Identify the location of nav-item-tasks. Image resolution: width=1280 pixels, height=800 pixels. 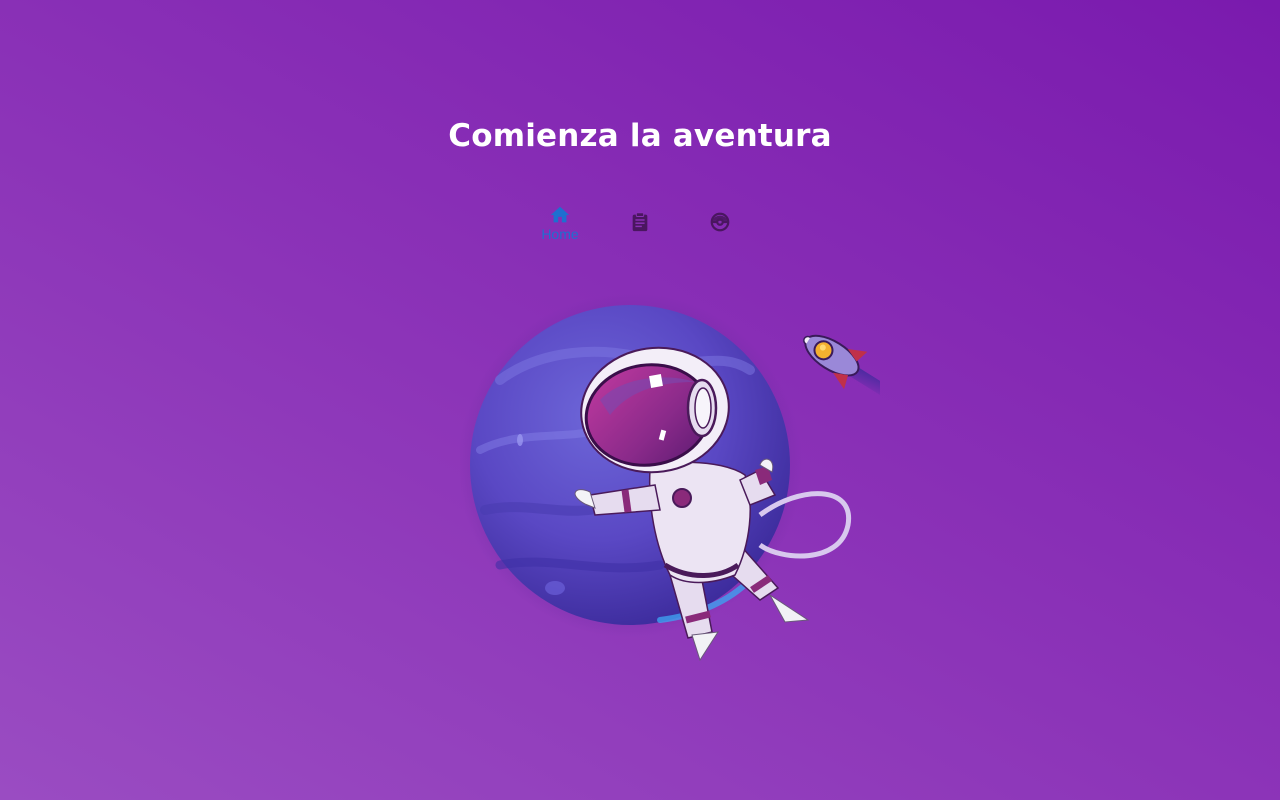
(640, 223).